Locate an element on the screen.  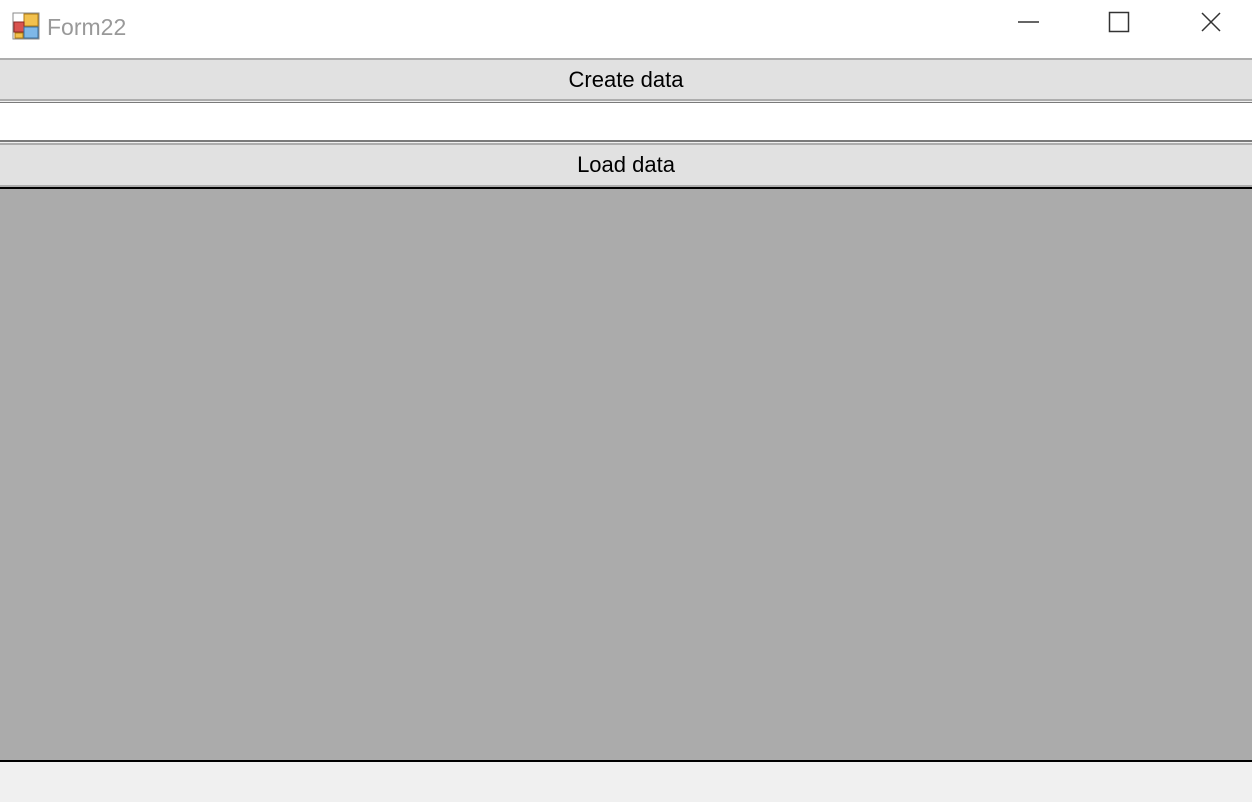
minimize-icon is located at coordinates (1029, 24).